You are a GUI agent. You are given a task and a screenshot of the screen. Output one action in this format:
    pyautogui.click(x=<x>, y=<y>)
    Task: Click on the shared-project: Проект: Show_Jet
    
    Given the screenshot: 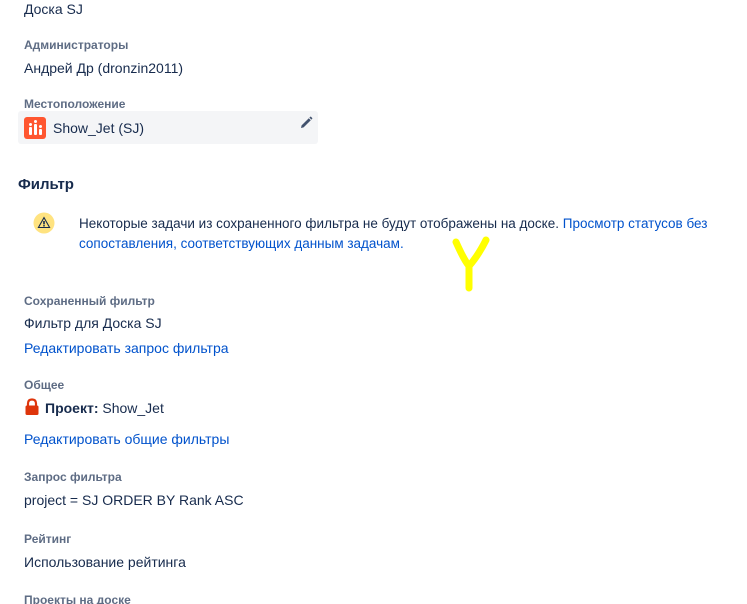 What is the action you would take?
    pyautogui.click(x=104, y=408)
    